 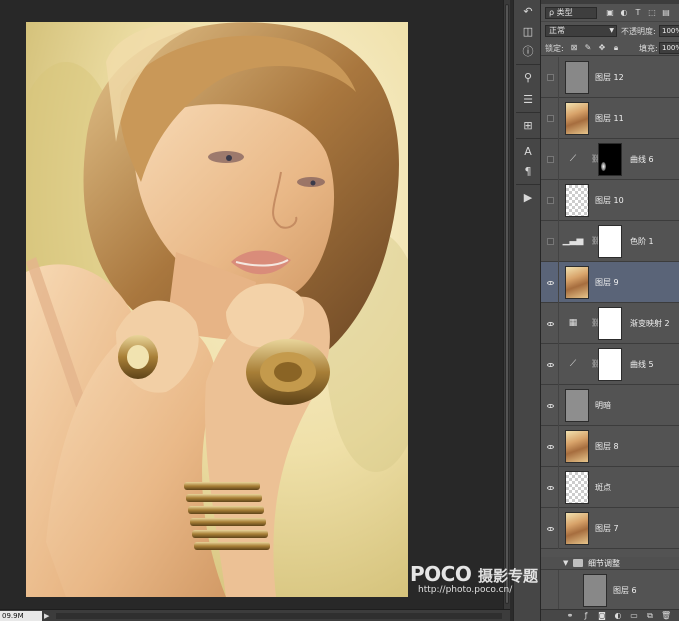 I want to click on group-expanded-triangle-icon: ▼, so click(x=565, y=563).